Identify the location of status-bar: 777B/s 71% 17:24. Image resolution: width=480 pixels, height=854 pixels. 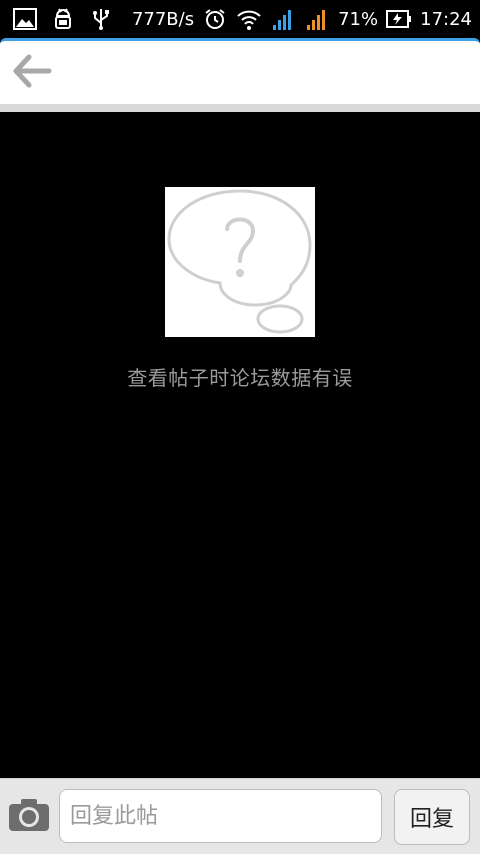
(240, 19).